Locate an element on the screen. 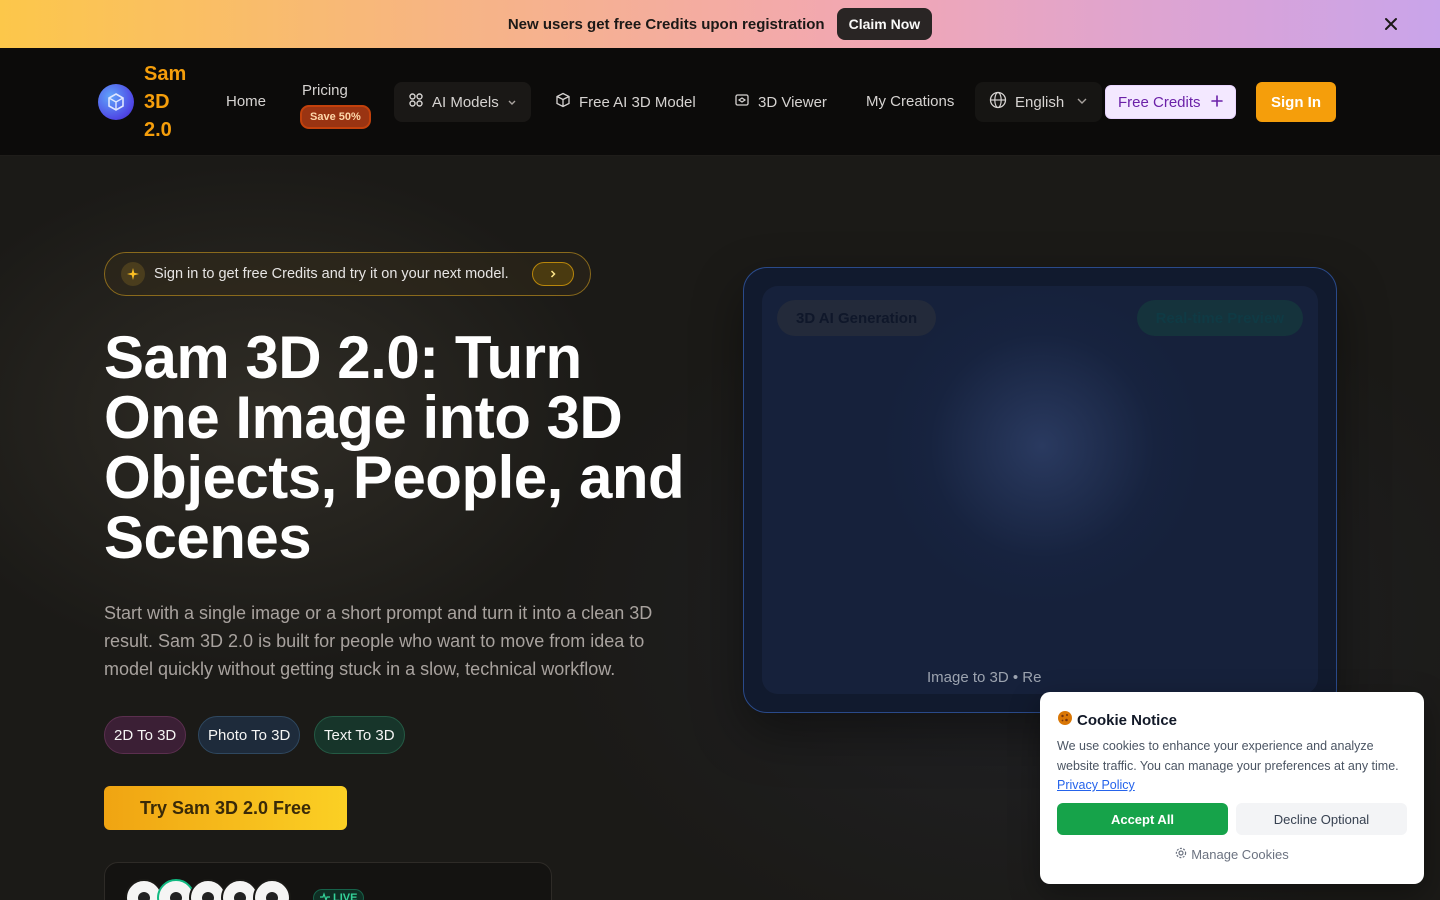 This screenshot has width=1440, height=900. sparkle-icon is located at coordinates (133, 274).